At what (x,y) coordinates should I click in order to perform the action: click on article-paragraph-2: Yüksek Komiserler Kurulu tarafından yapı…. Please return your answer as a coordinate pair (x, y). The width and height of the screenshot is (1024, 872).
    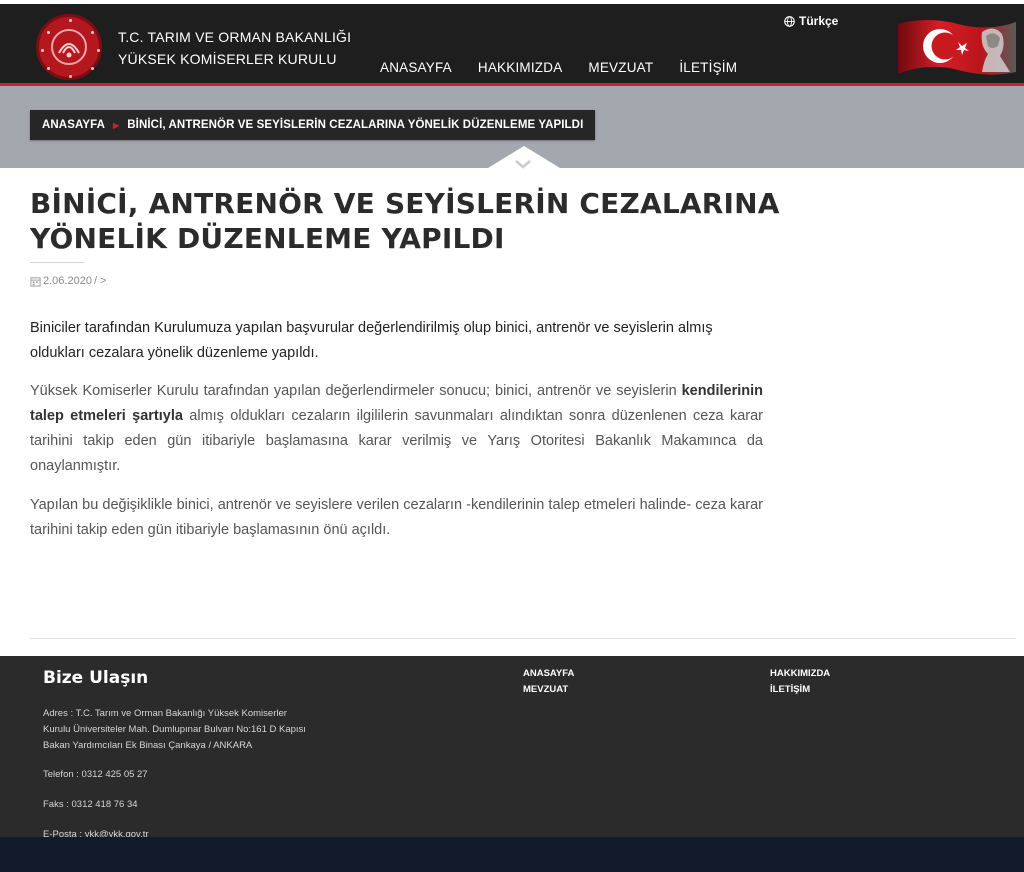
    Looking at the image, I should click on (396, 429).